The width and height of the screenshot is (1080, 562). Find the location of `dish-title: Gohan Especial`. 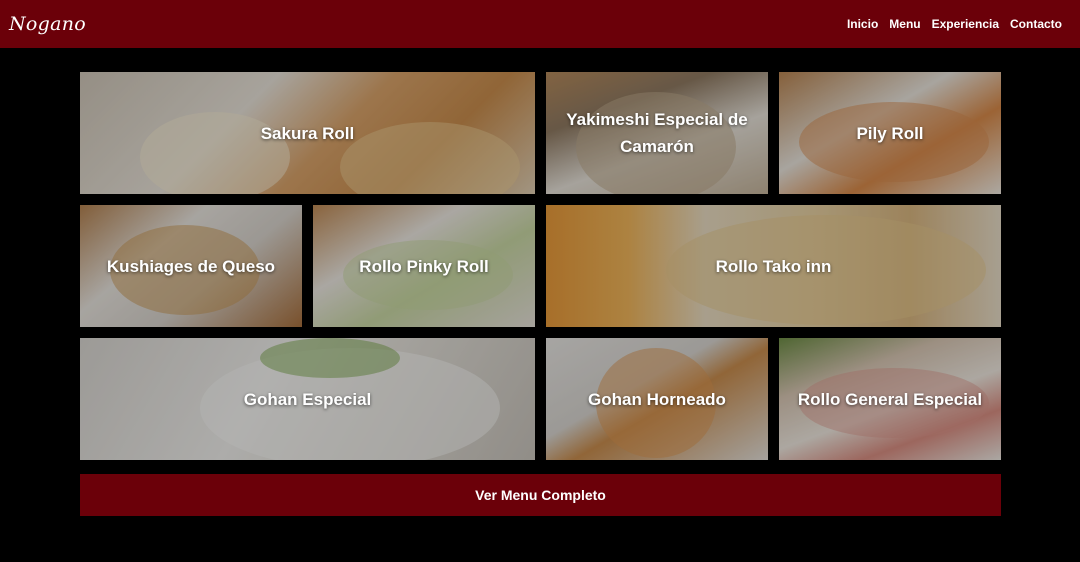

dish-title: Gohan Especial is located at coordinates (307, 399).